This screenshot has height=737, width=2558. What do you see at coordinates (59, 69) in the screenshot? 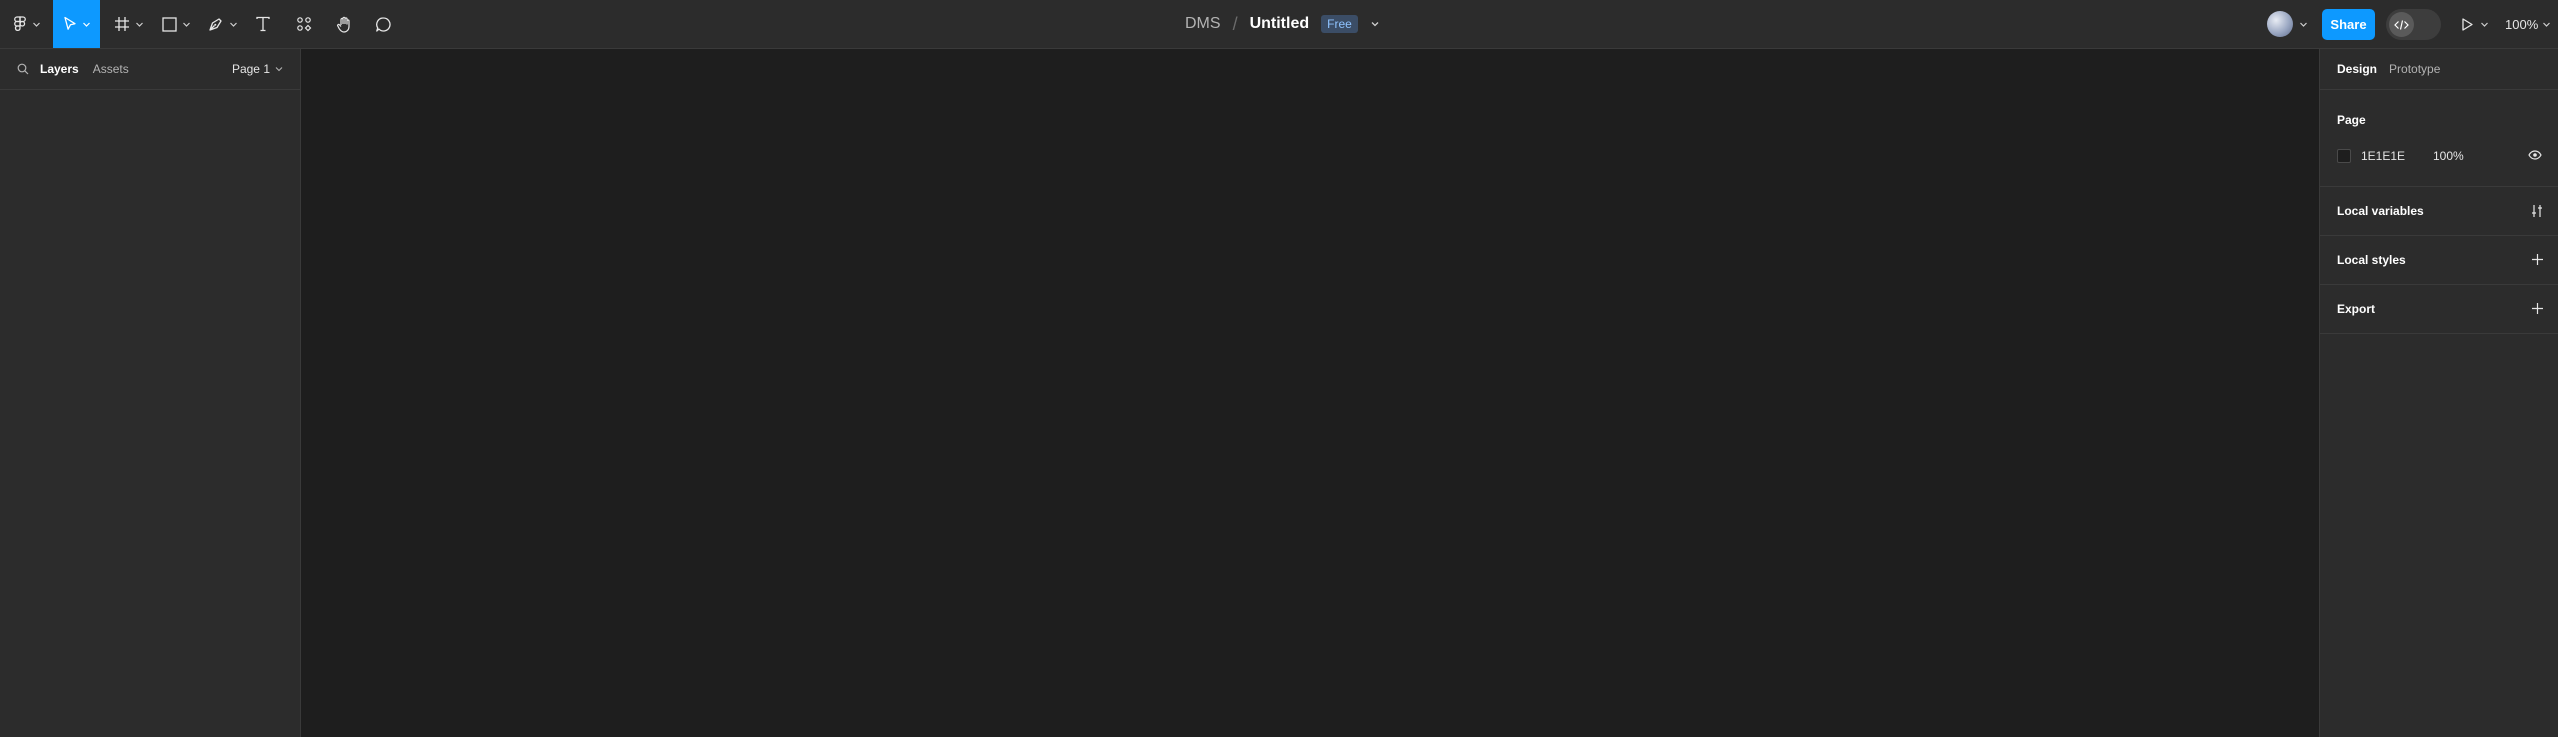
I see `tab-layers: Layers` at bounding box center [59, 69].